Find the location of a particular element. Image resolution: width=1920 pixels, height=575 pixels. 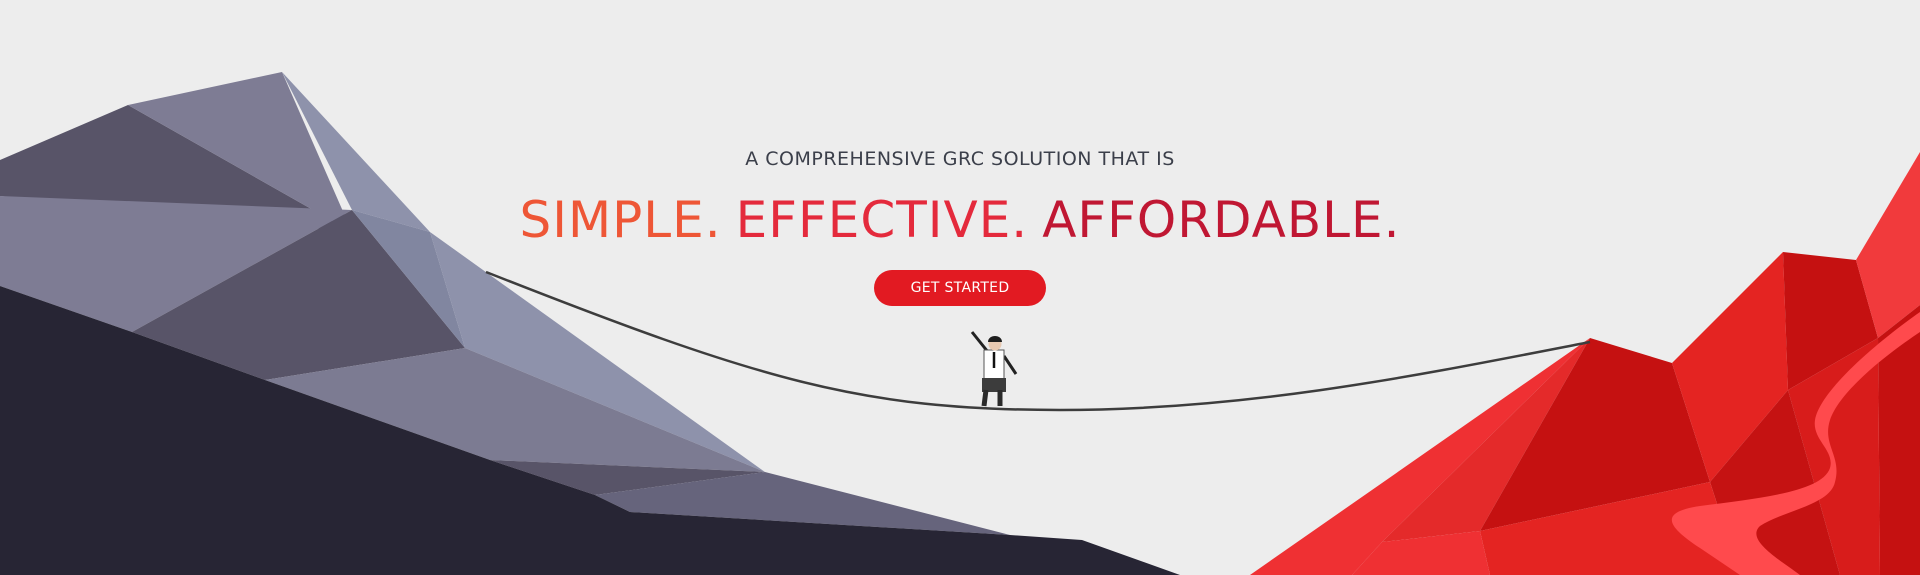

headline-word-affordable: AFFORDABLE. is located at coordinates (1221, 220).